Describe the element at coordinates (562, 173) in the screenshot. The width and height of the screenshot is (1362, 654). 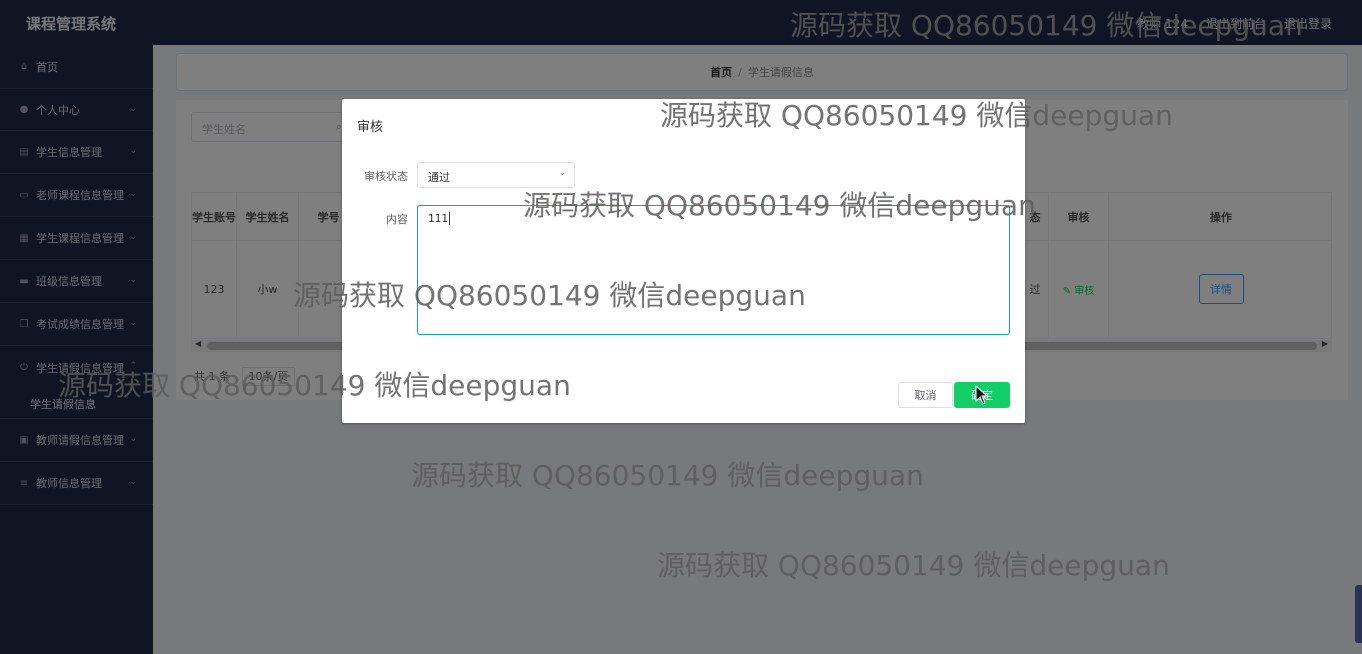
I see `chevron-down-icon: ⌄` at that location.